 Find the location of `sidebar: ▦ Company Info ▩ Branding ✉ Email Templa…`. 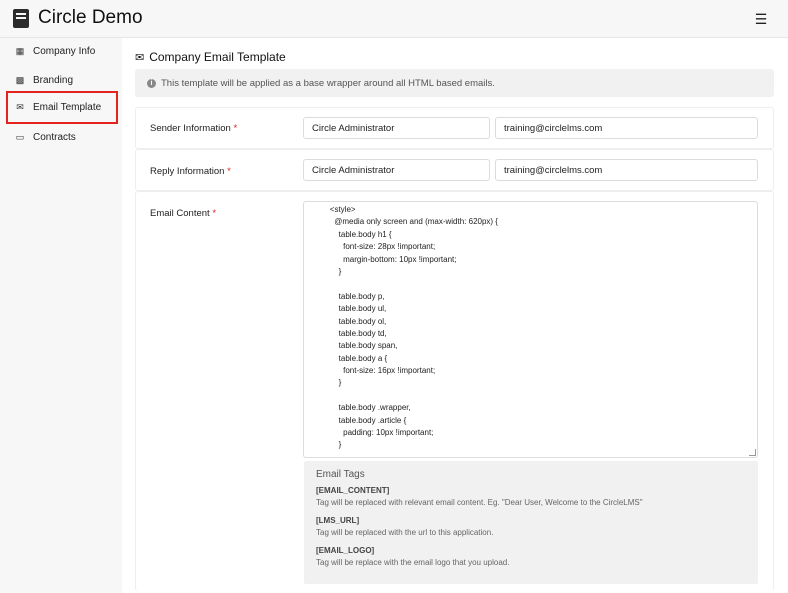

sidebar: ▦ Company Info ▩ Branding ✉ Email Templa… is located at coordinates (61, 315).